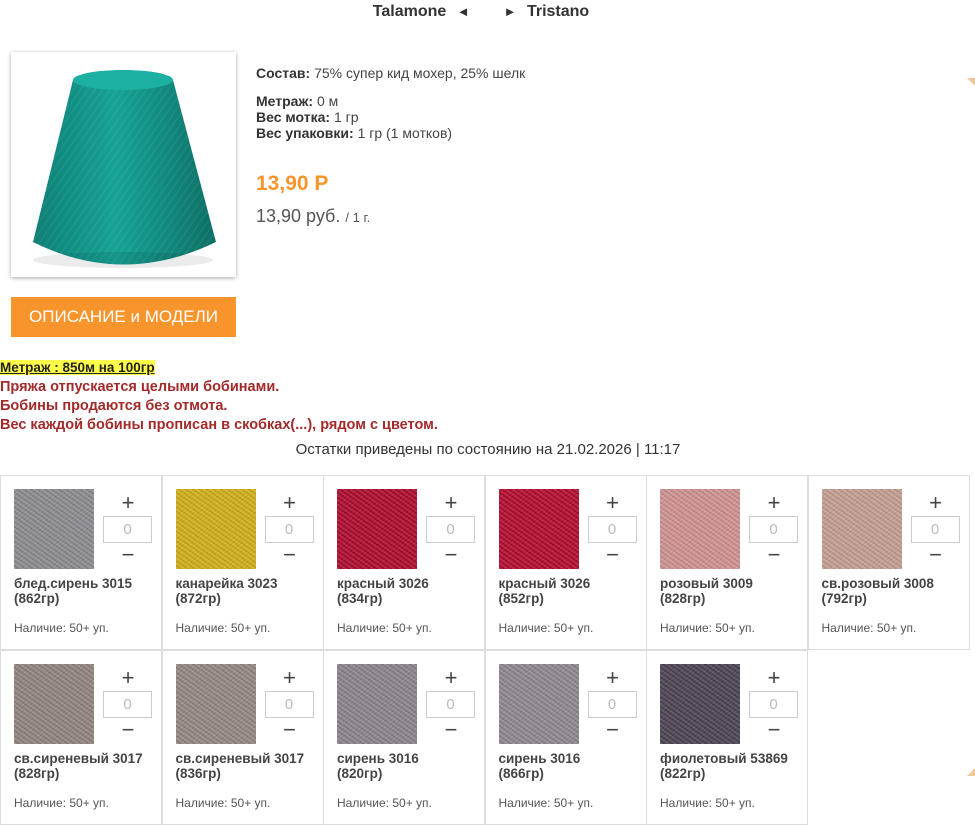 This screenshot has width=975, height=828. I want to click on color-name: розовый 3009 (828гр), so click(730, 591).